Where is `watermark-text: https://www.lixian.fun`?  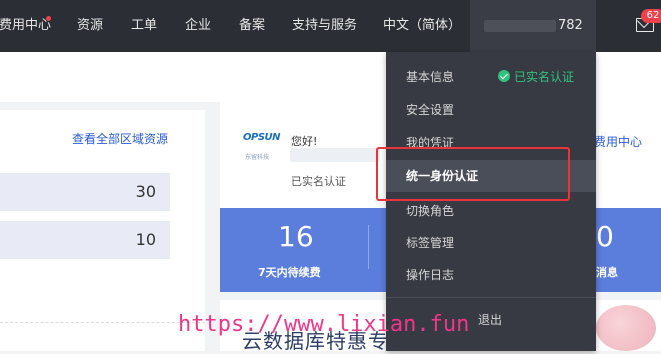 watermark-text: https://www.lixian.fun is located at coordinates (324, 324).